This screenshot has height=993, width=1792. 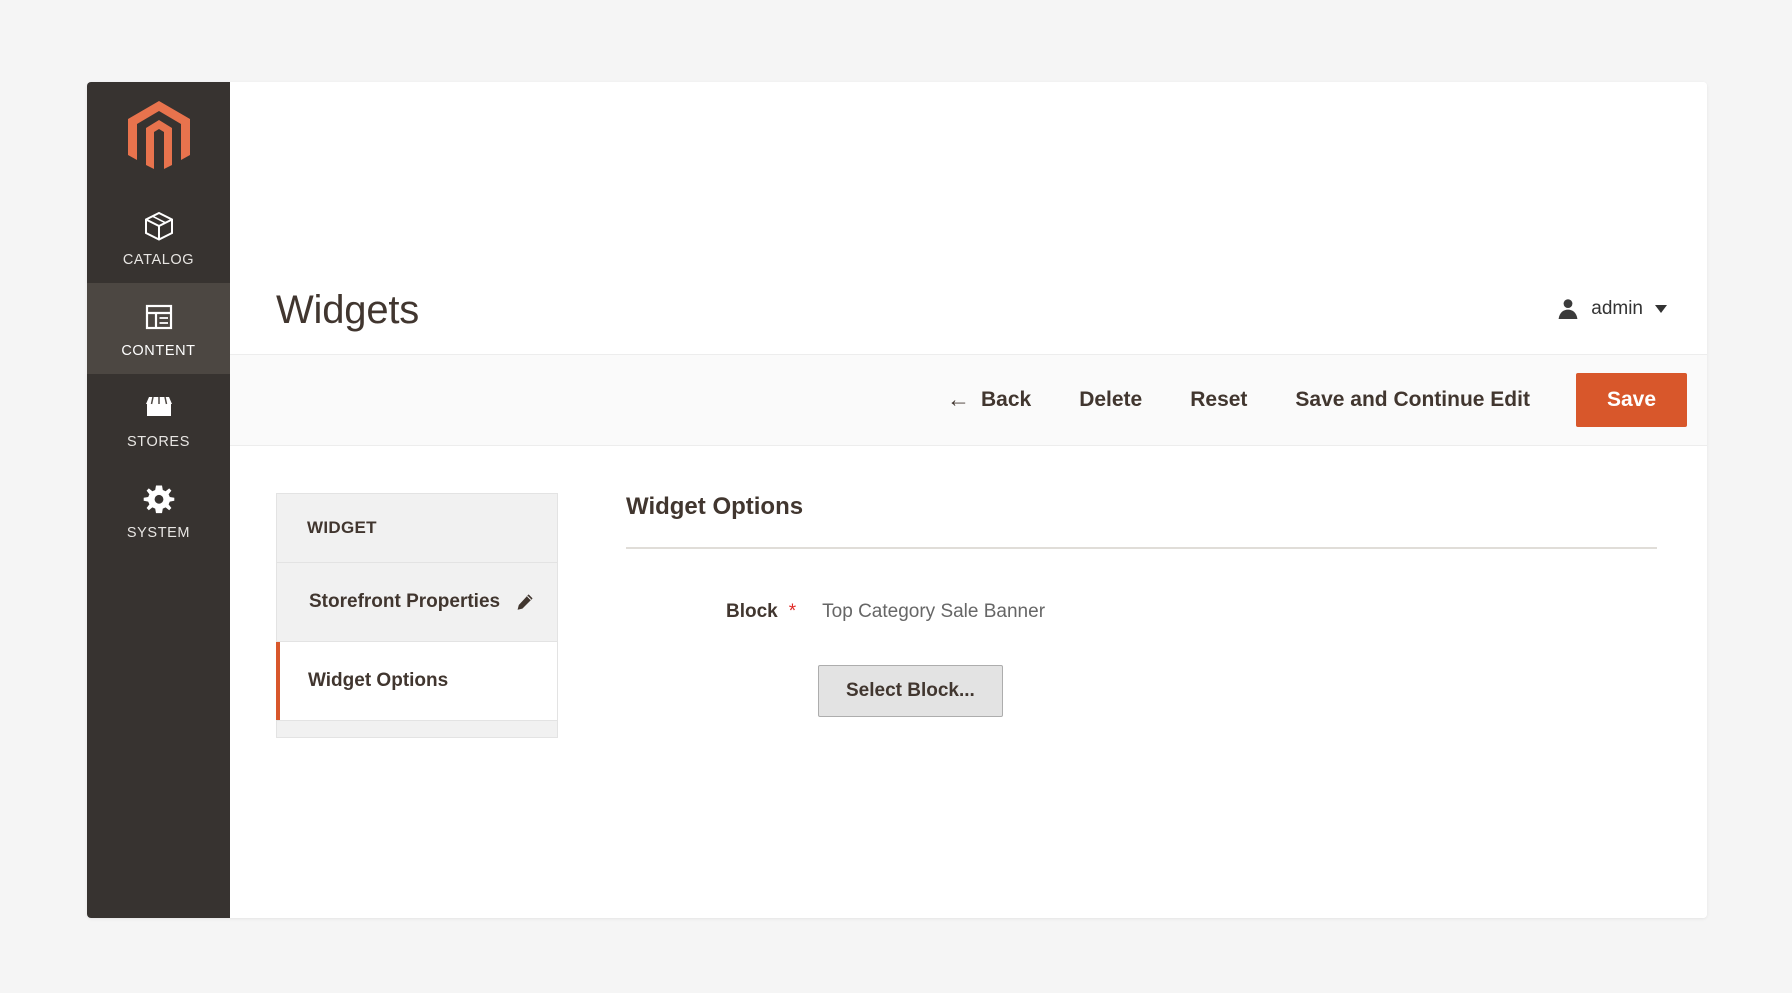 I want to click on save-button: Save, so click(x=1631, y=400).